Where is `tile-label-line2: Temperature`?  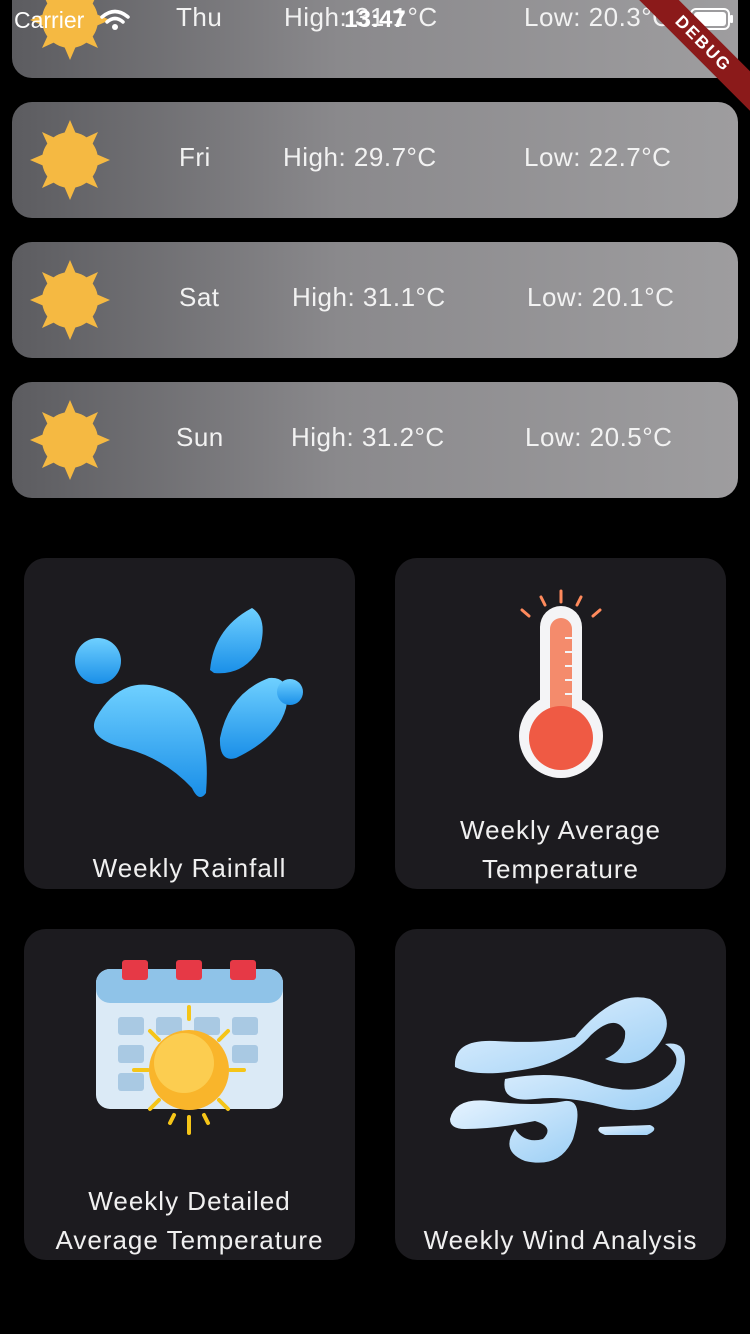 tile-label-line2: Temperature is located at coordinates (560, 869).